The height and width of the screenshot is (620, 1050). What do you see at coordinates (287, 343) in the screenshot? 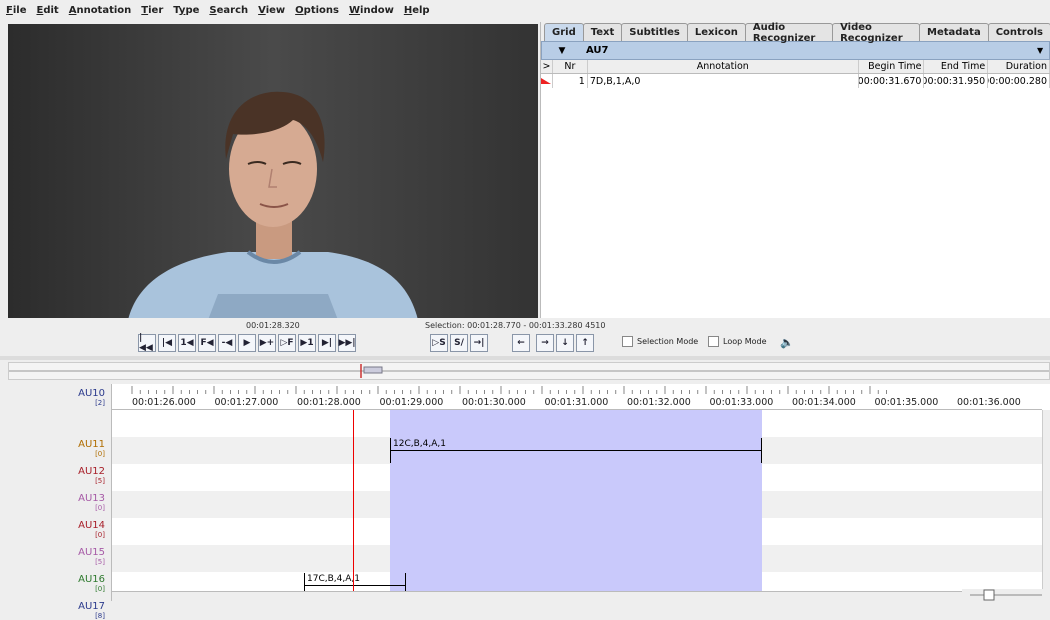
I see `player-button-buttons-7: ▷F` at bounding box center [287, 343].